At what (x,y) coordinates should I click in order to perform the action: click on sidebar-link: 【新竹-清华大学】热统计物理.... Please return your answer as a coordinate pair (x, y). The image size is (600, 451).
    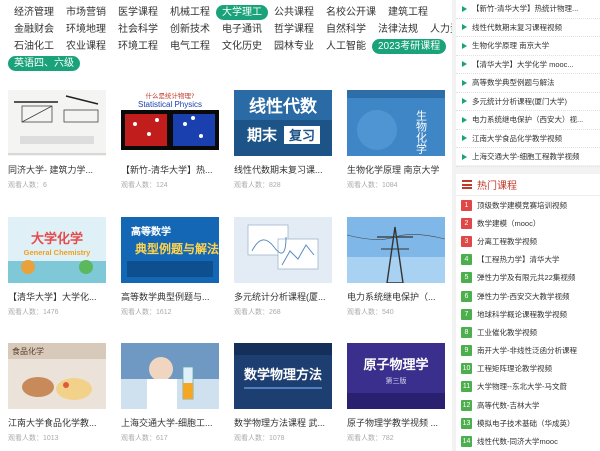
    Looking at the image, I should click on (528, 9).